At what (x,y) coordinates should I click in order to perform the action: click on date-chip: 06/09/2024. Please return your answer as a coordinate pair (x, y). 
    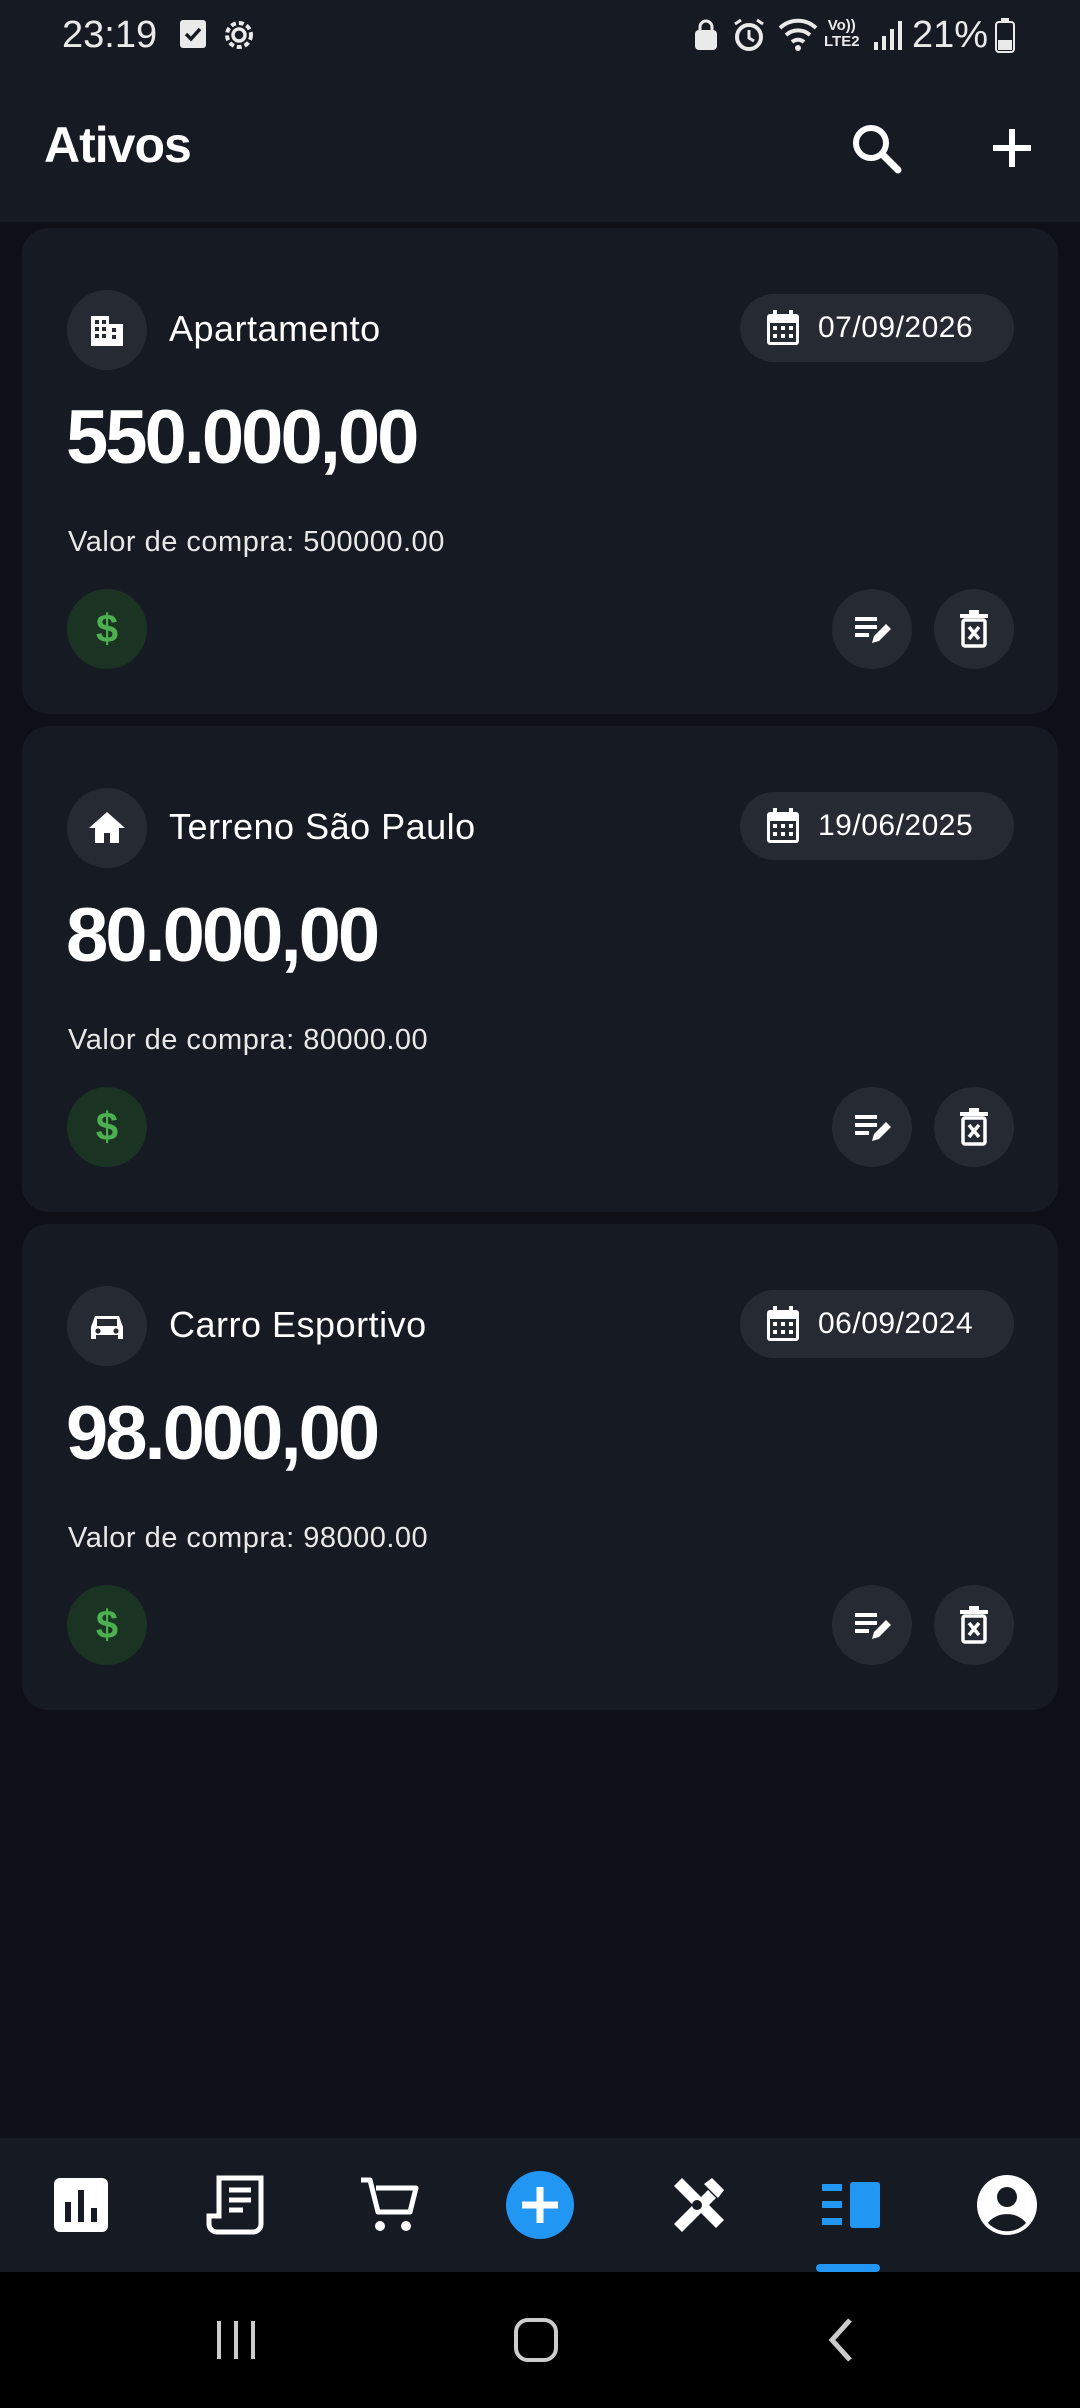
    Looking at the image, I should click on (877, 1324).